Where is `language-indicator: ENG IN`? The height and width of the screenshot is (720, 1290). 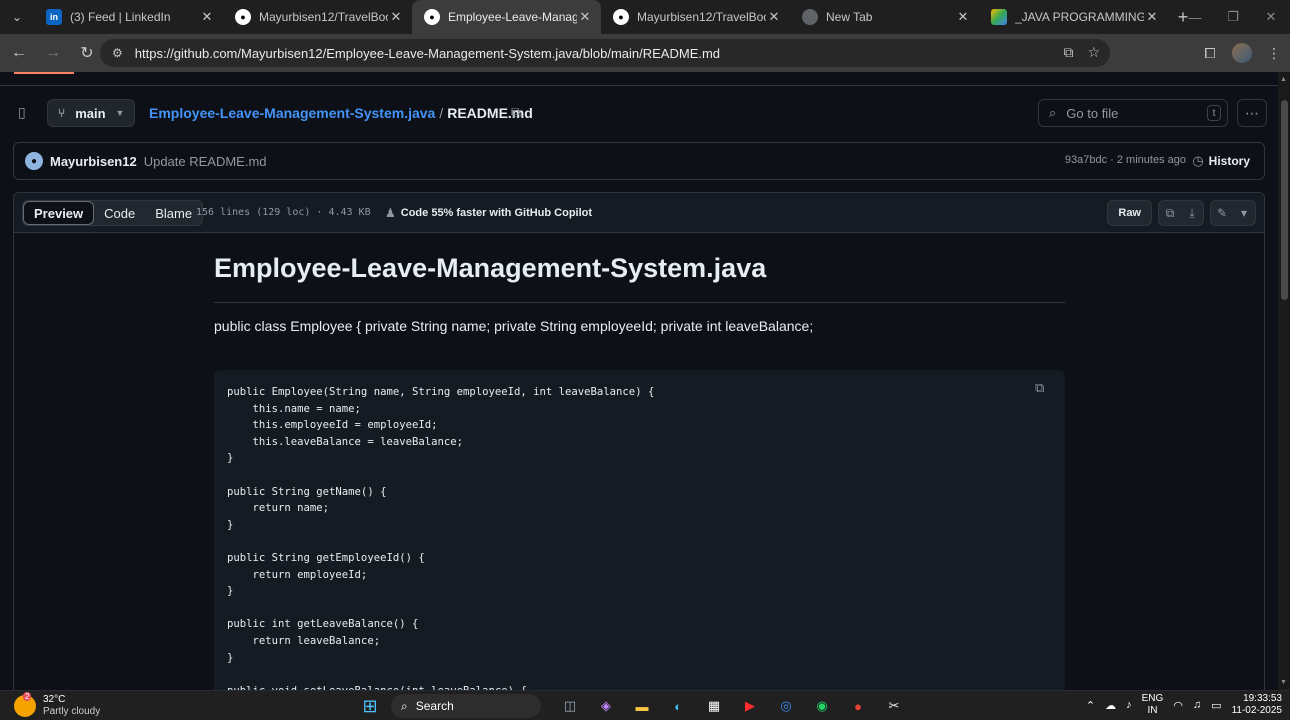
language-indicator: ENG IN is located at coordinates (1153, 705).